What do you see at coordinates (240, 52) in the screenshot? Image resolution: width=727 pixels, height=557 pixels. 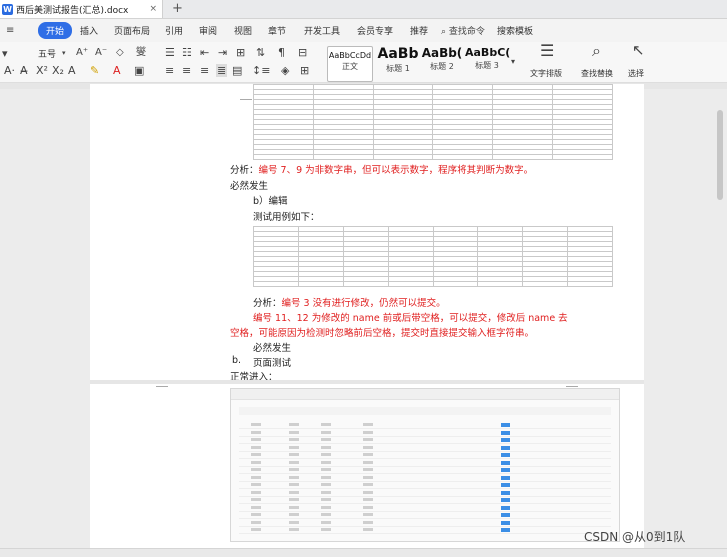 I see `chinese-layout-icon: ⊞` at bounding box center [240, 52].